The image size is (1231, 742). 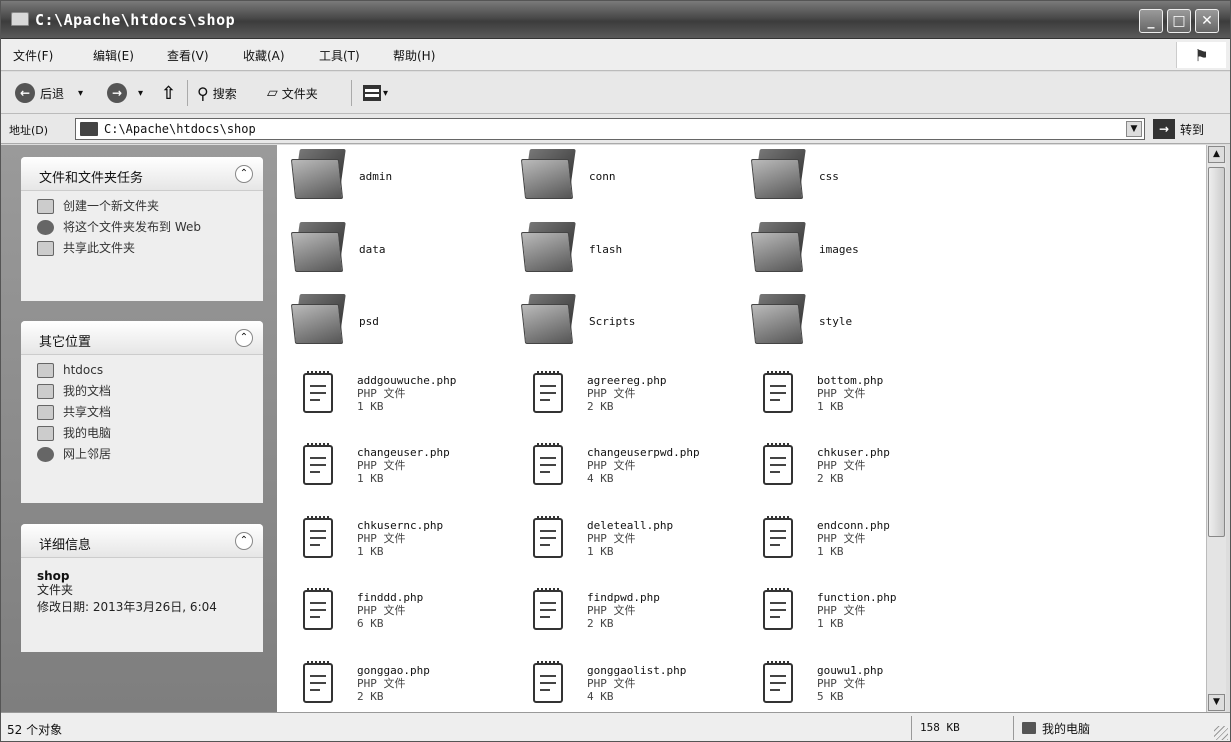 What do you see at coordinates (188, 55) in the screenshot?
I see `menu-view: 查看(V)` at bounding box center [188, 55].